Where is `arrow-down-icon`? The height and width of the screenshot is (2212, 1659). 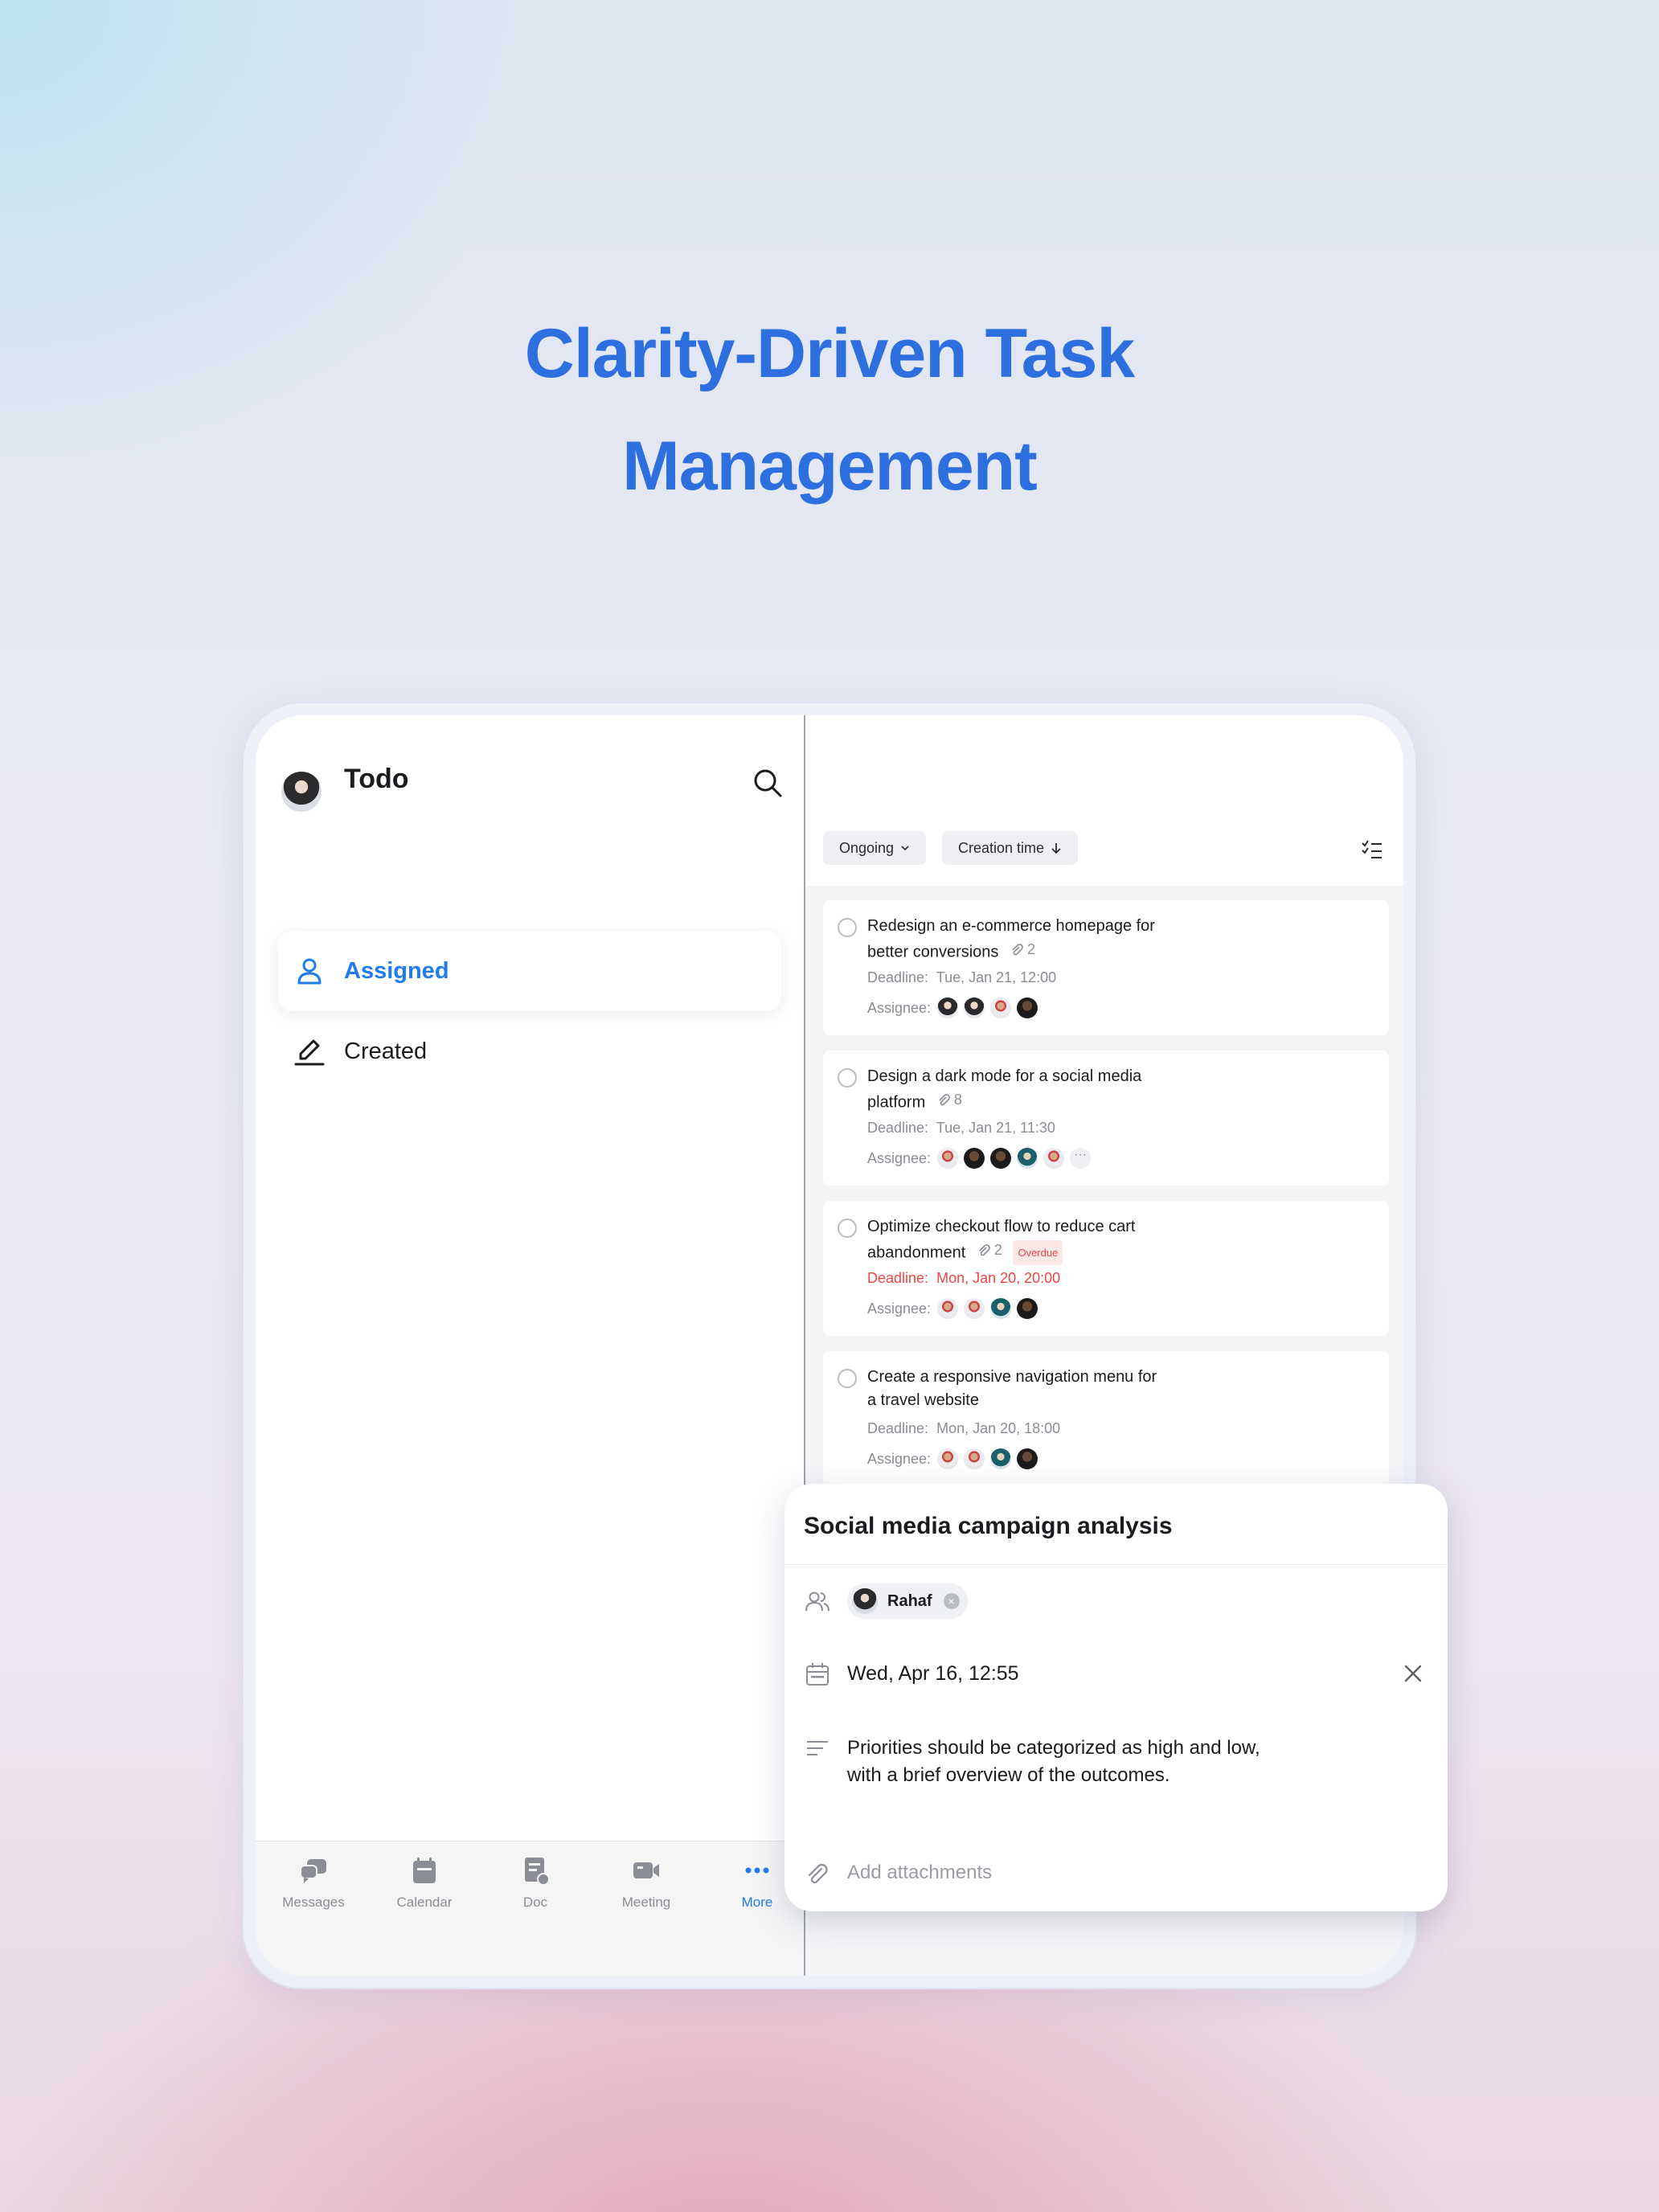
arrow-down-icon is located at coordinates (1056, 848).